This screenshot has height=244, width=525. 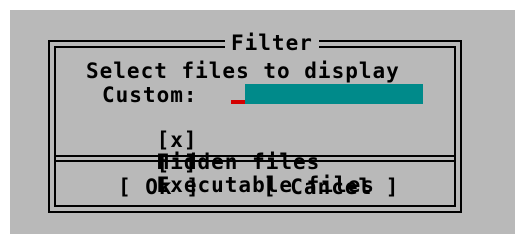 I want to click on custom-label: Custom:, so click(x=150, y=95).